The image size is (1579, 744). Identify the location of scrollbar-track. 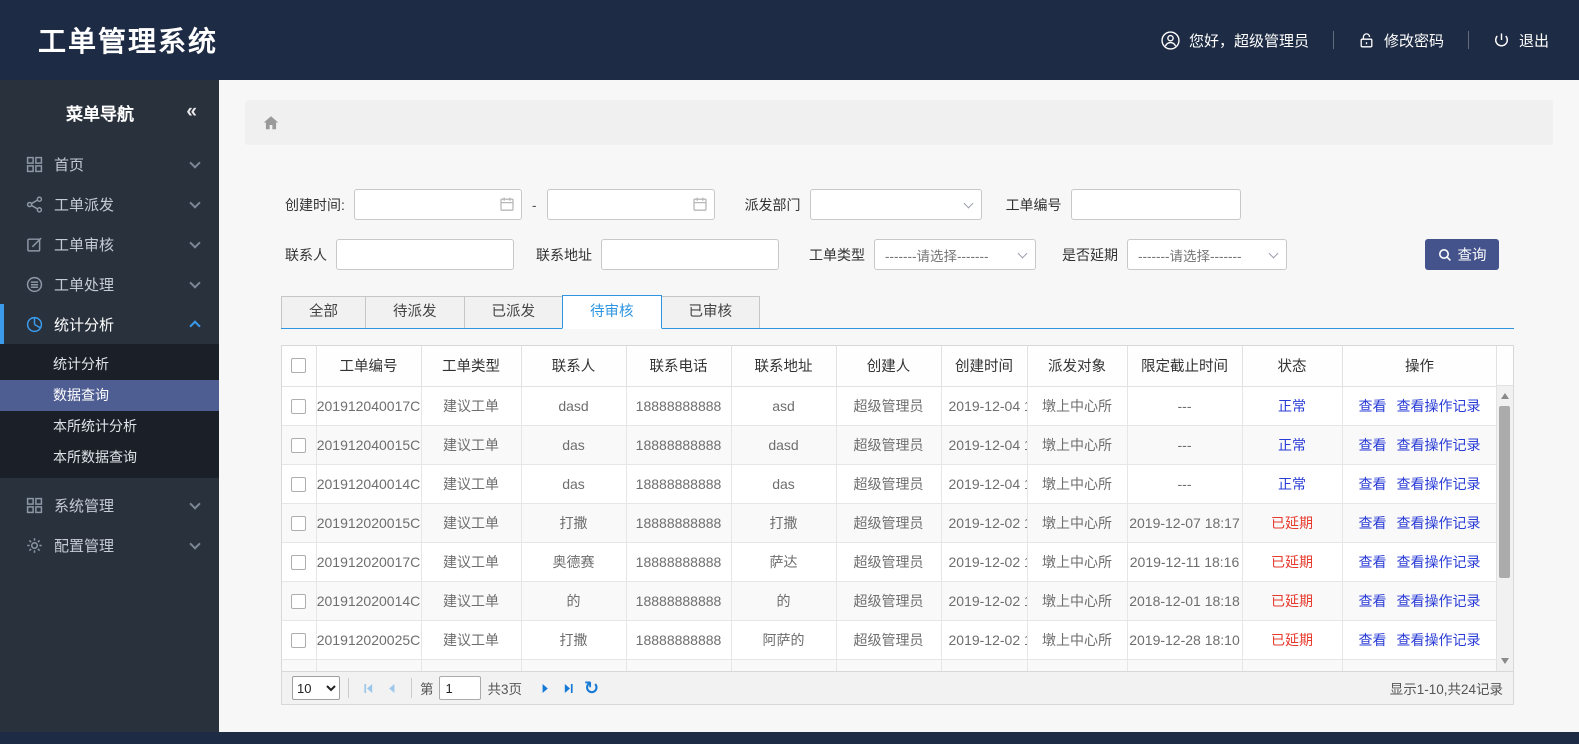
(1505, 528).